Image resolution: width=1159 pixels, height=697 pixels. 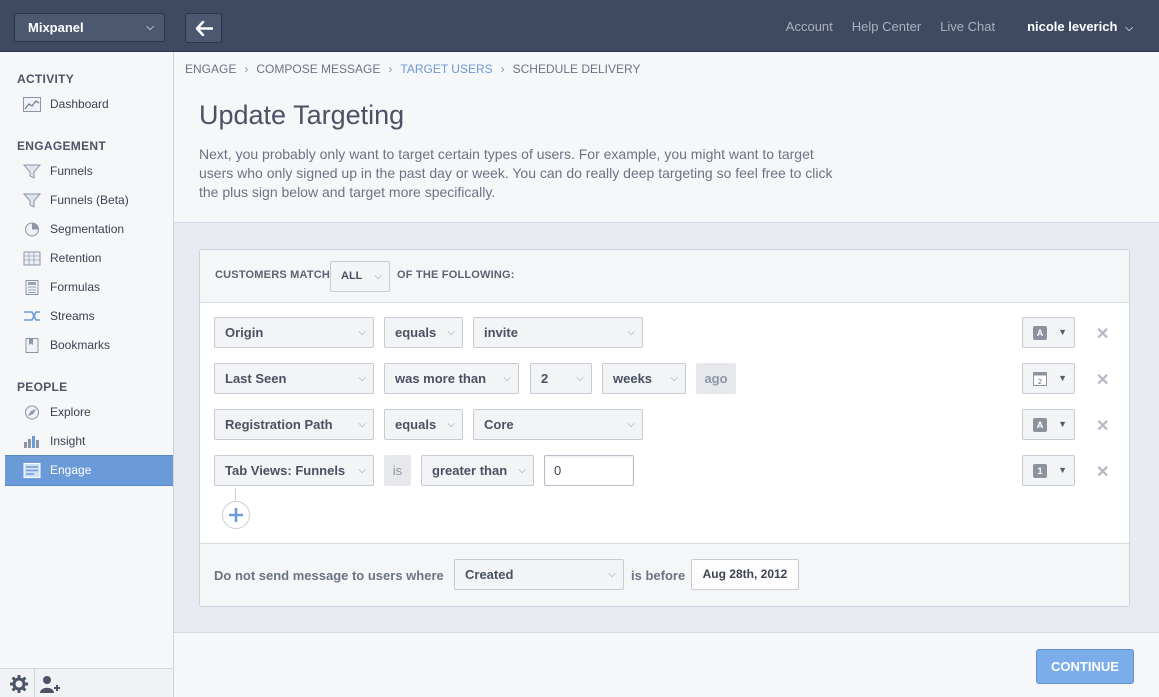 What do you see at coordinates (967, 26) in the screenshot?
I see `live-chat-link: Live Chat` at bounding box center [967, 26].